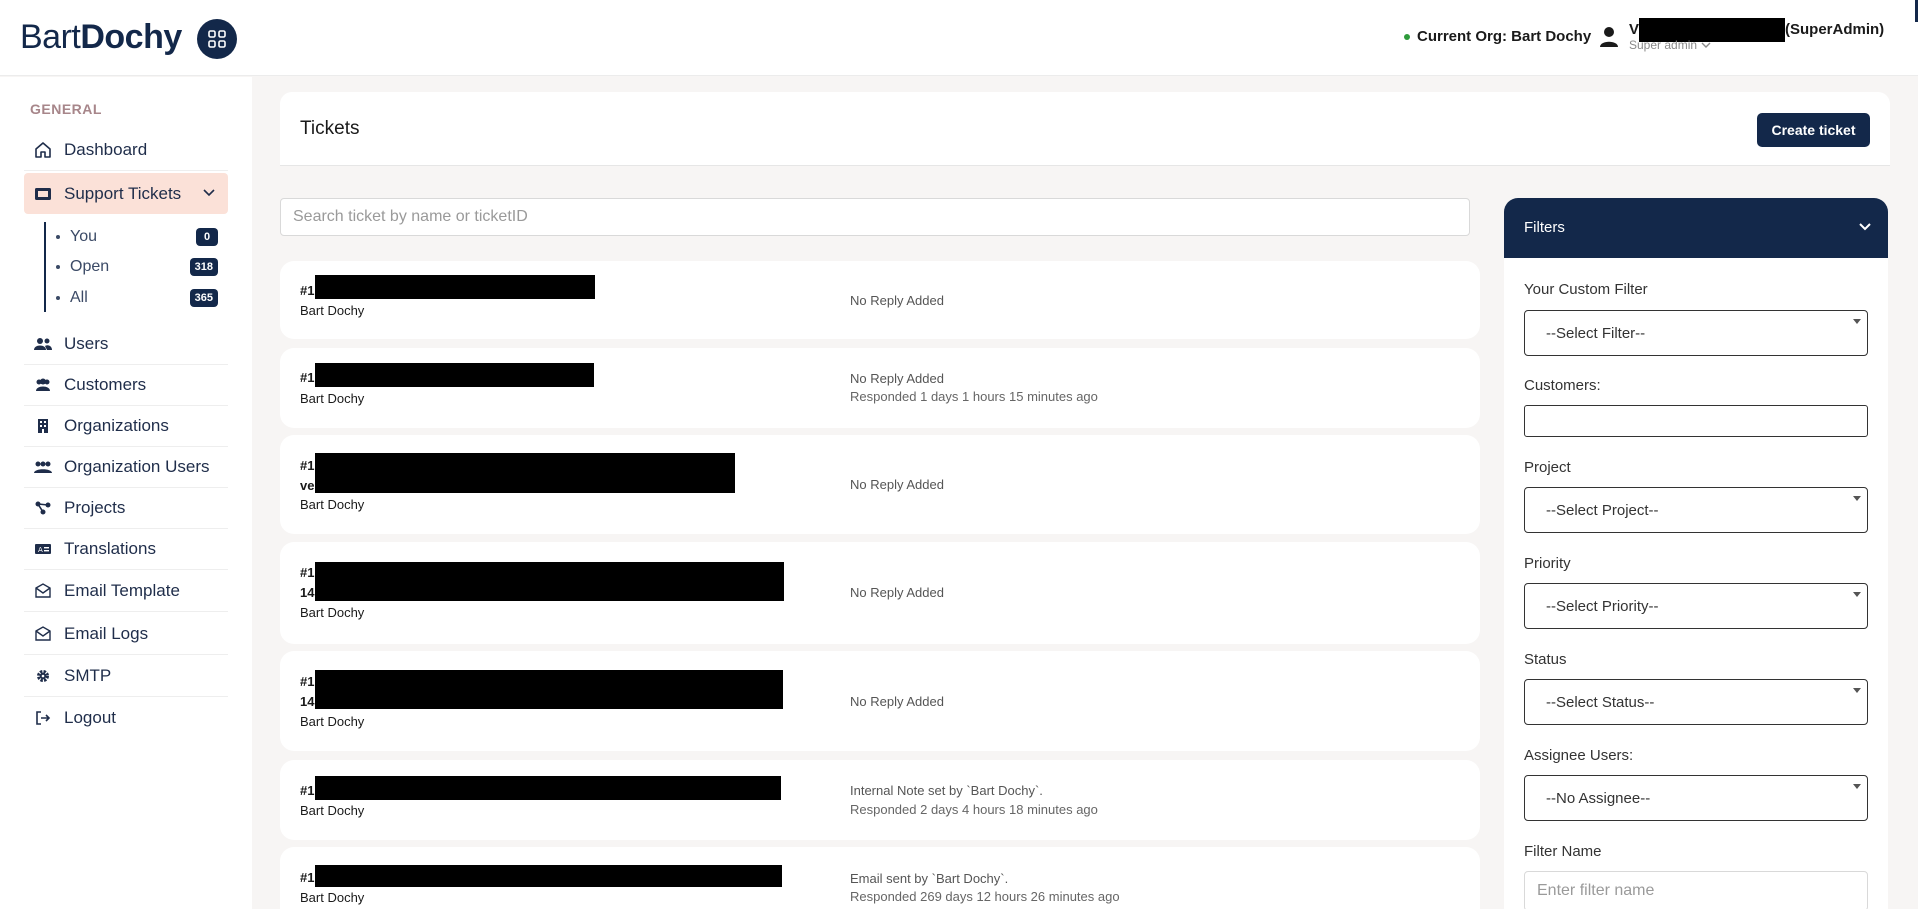 This screenshot has height=909, width=1918. What do you see at coordinates (83, 236) in the screenshot?
I see `submenu-label: You` at bounding box center [83, 236].